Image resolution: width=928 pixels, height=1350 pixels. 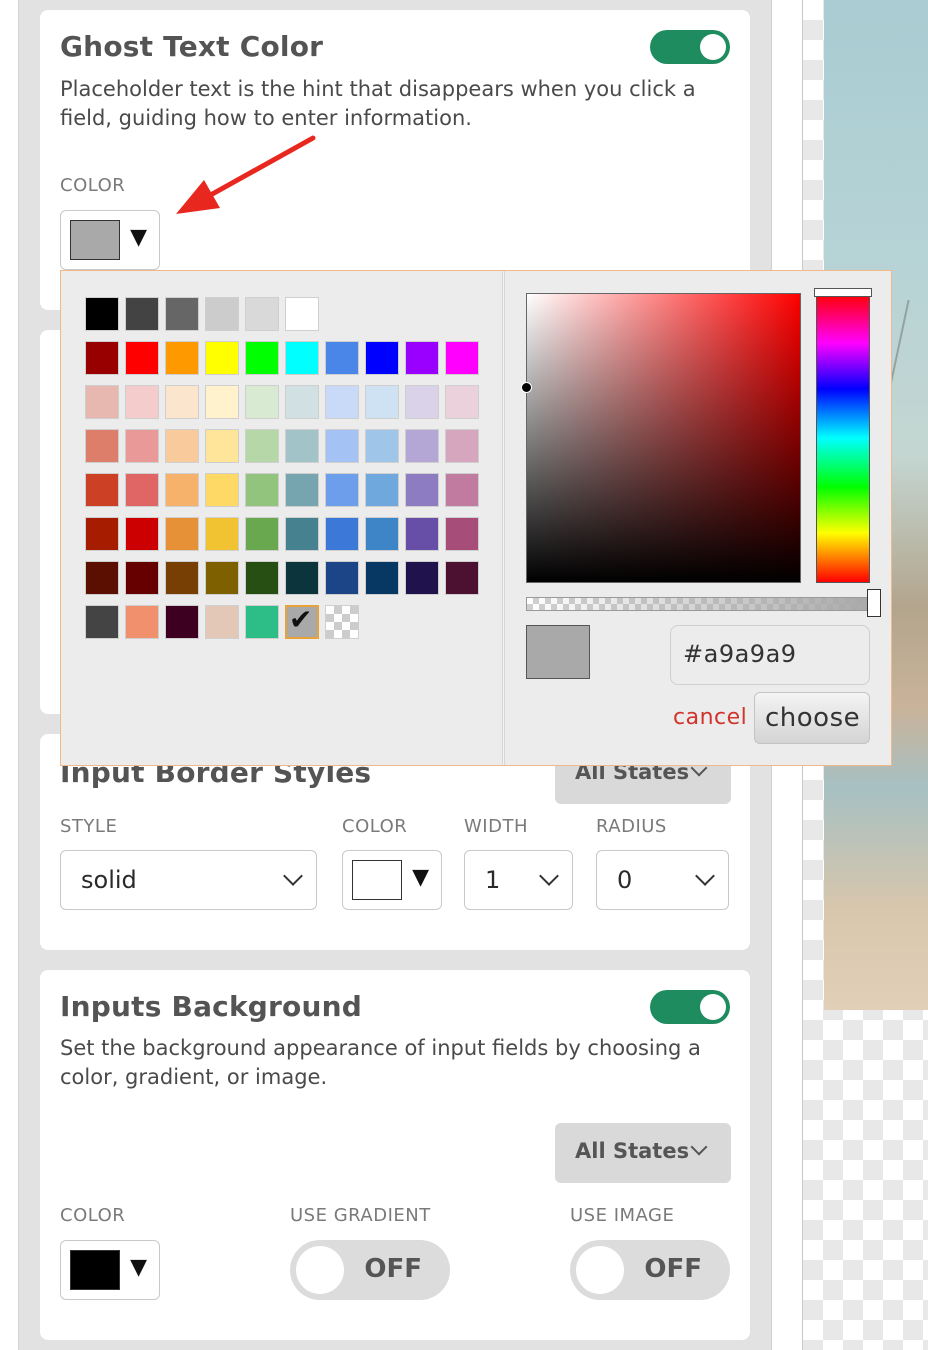 What do you see at coordinates (710, 717) in the screenshot?
I see `cancel-link: cancel` at bounding box center [710, 717].